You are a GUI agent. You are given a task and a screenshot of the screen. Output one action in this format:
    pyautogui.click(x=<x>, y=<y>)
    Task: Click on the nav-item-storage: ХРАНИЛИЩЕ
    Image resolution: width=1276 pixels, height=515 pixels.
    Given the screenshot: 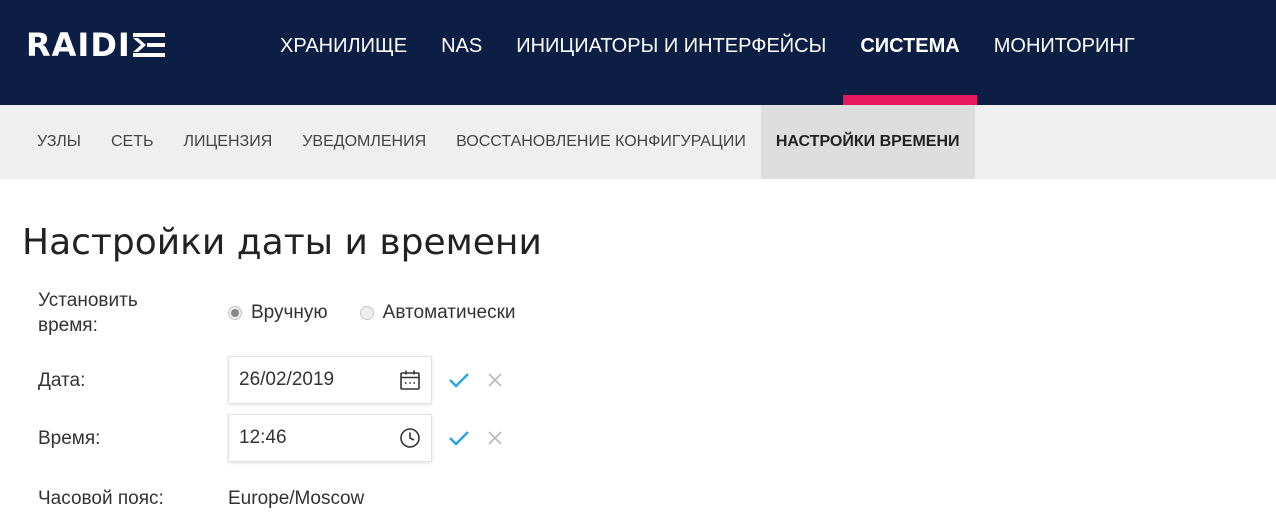 What is the action you would take?
    pyautogui.click(x=343, y=52)
    